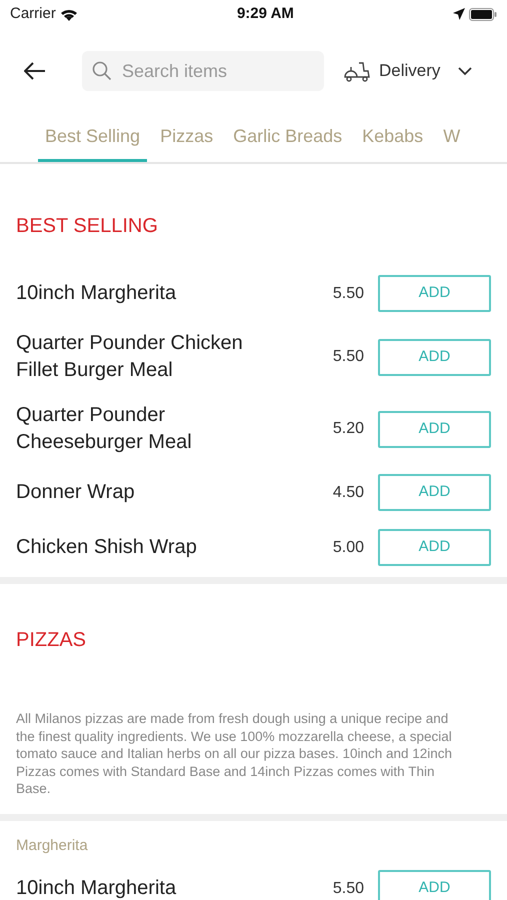  What do you see at coordinates (348, 429) in the screenshot?
I see `item-price: 5.20` at bounding box center [348, 429].